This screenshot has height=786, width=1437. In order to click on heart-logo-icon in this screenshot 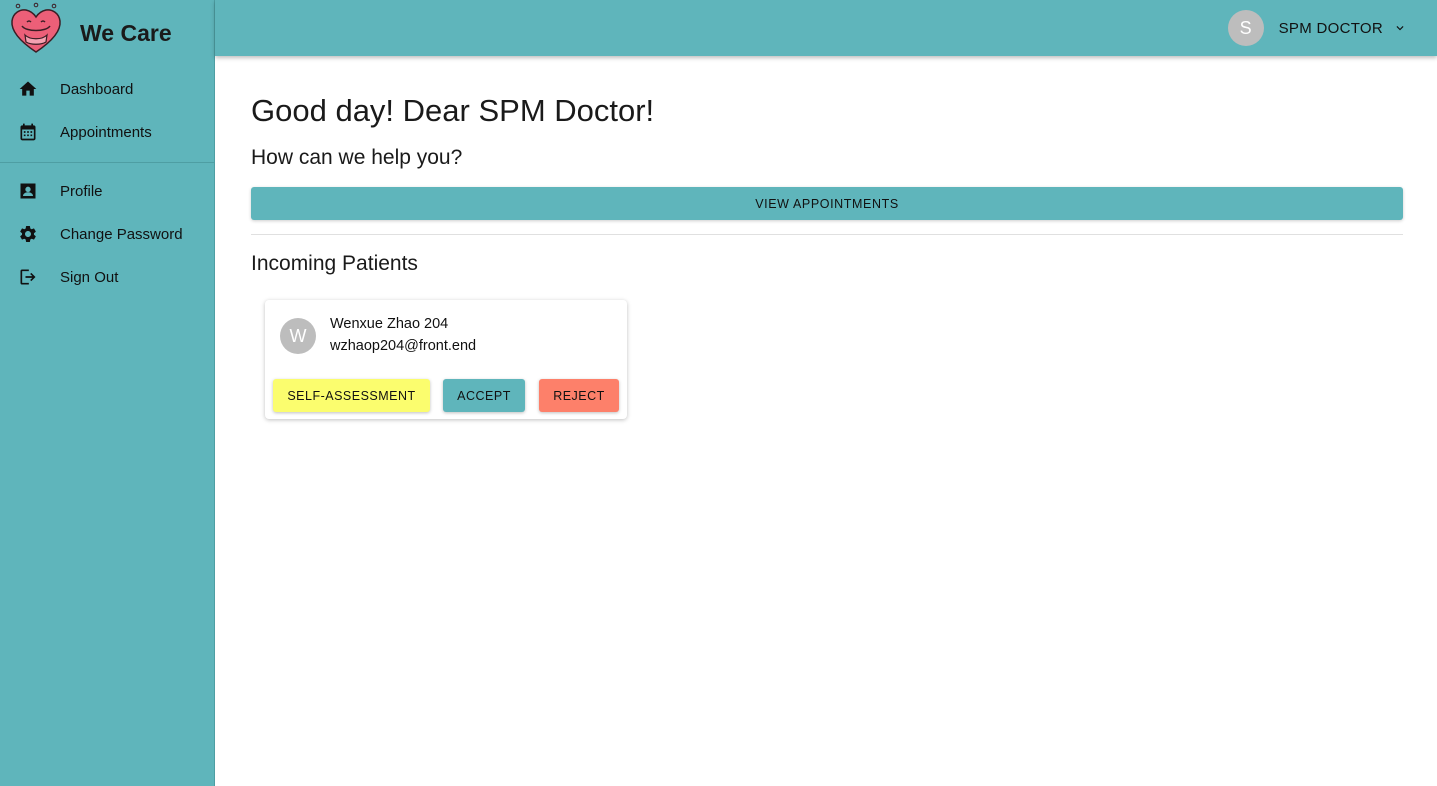, I will do `click(36, 27)`.